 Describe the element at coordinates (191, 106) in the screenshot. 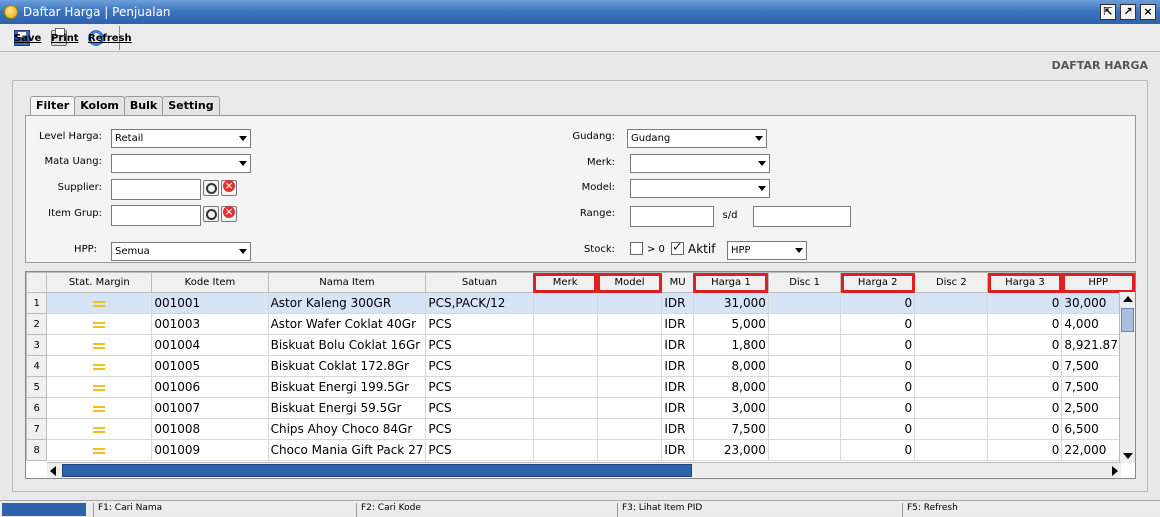

I see `tab-setting: Setting` at that location.